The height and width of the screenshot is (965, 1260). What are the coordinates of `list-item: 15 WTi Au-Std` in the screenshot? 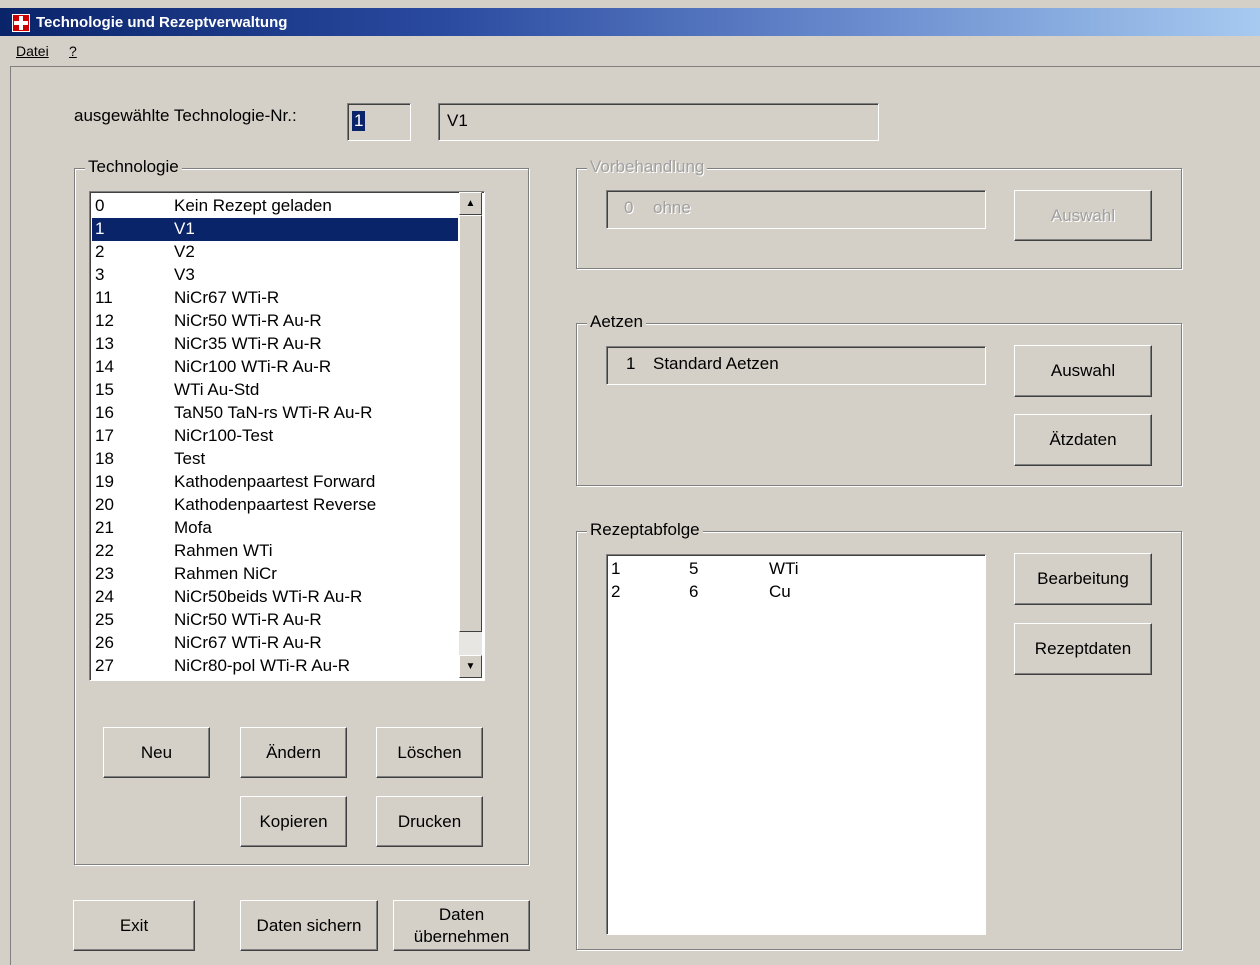 It's located at (275, 390).